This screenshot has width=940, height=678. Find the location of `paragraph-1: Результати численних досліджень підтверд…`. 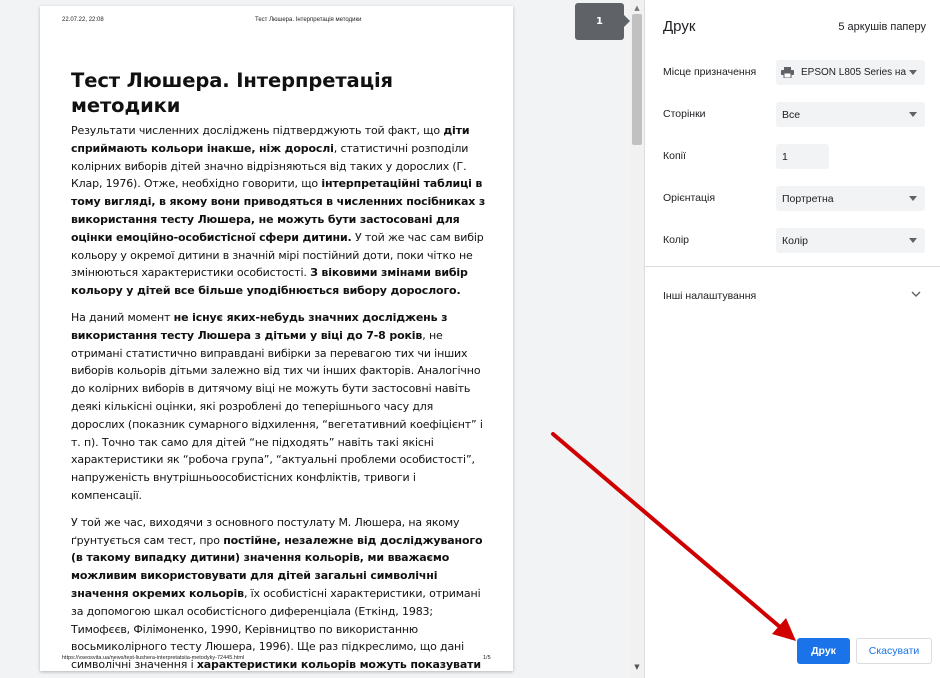

paragraph-1: Результати численних досліджень підтверд… is located at coordinates (278, 211).